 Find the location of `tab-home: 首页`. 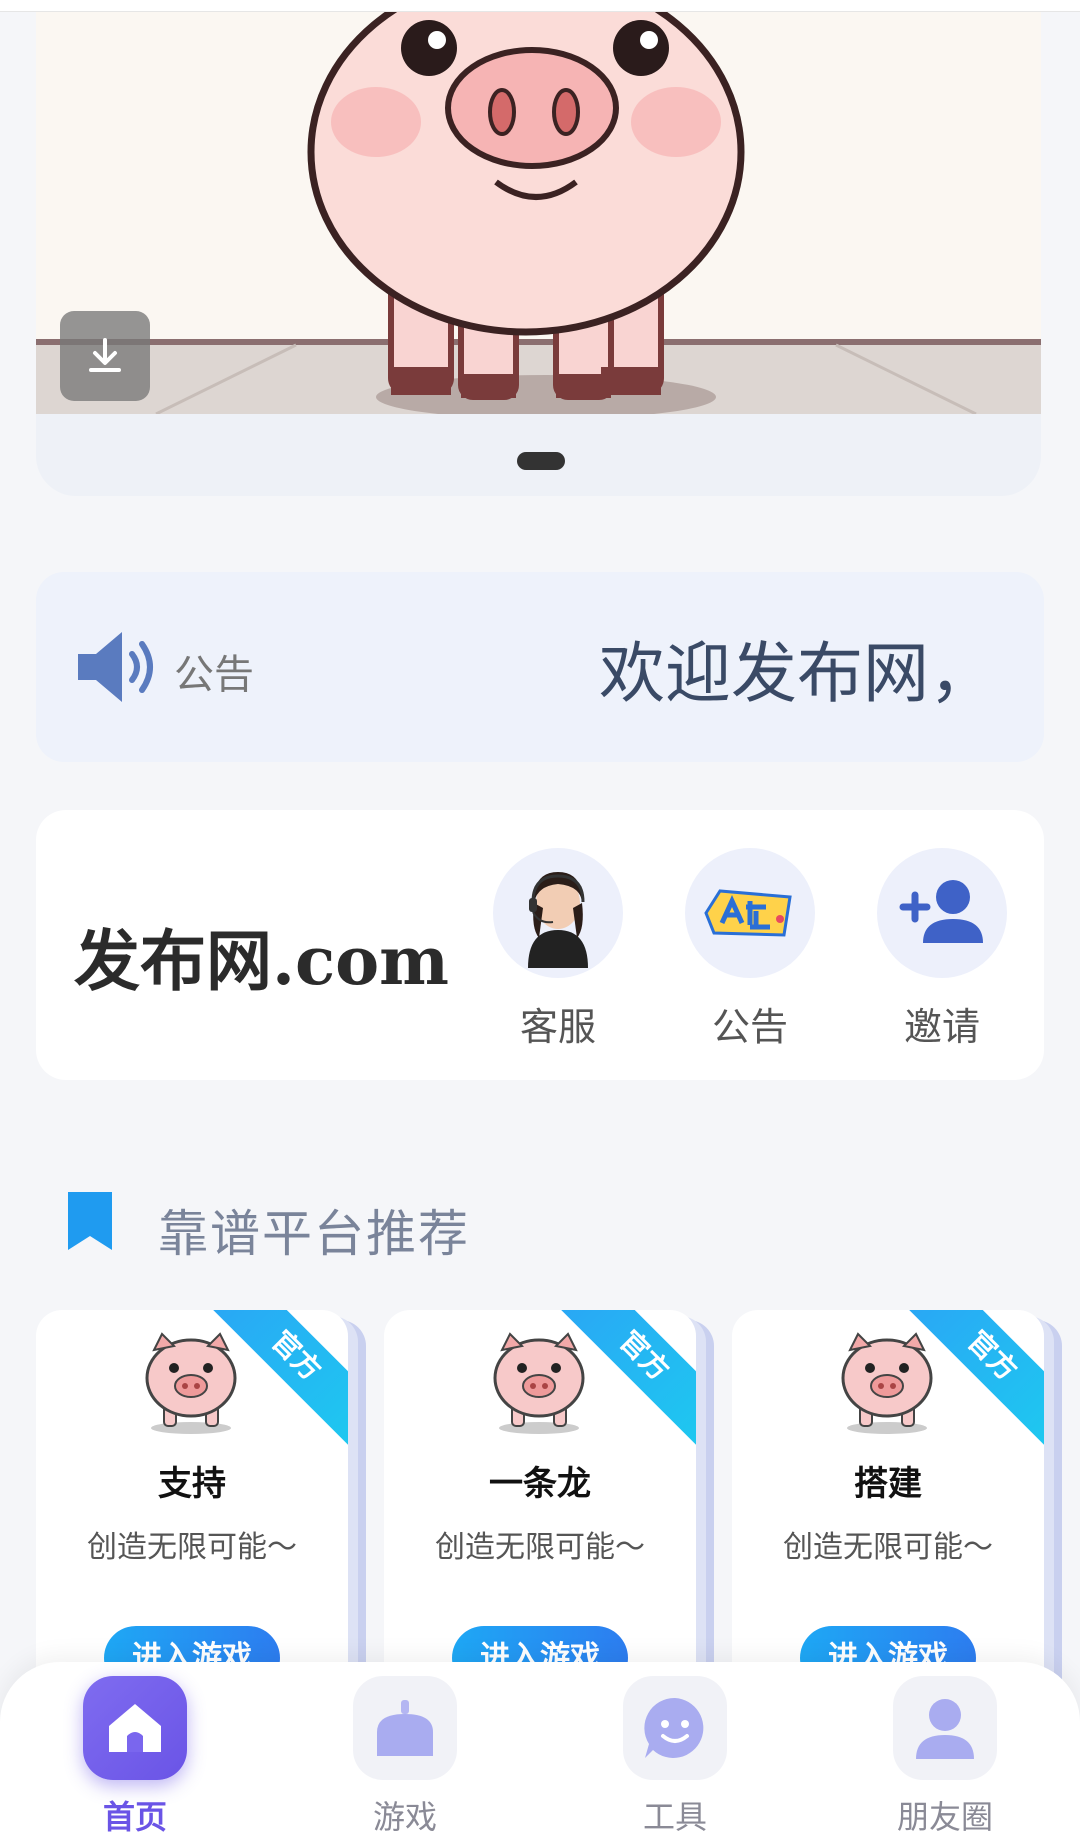

tab-home: 首页 is located at coordinates (135, 1757).